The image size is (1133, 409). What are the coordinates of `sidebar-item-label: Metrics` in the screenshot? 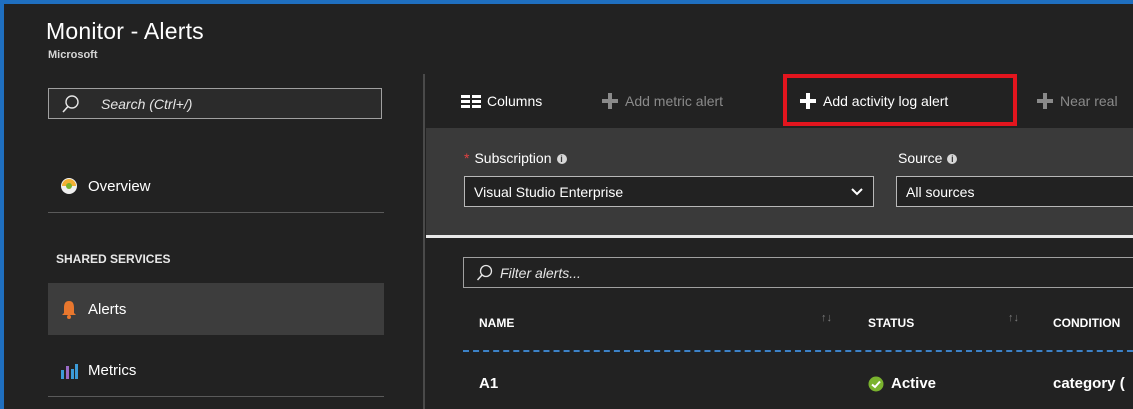 It's located at (112, 370).